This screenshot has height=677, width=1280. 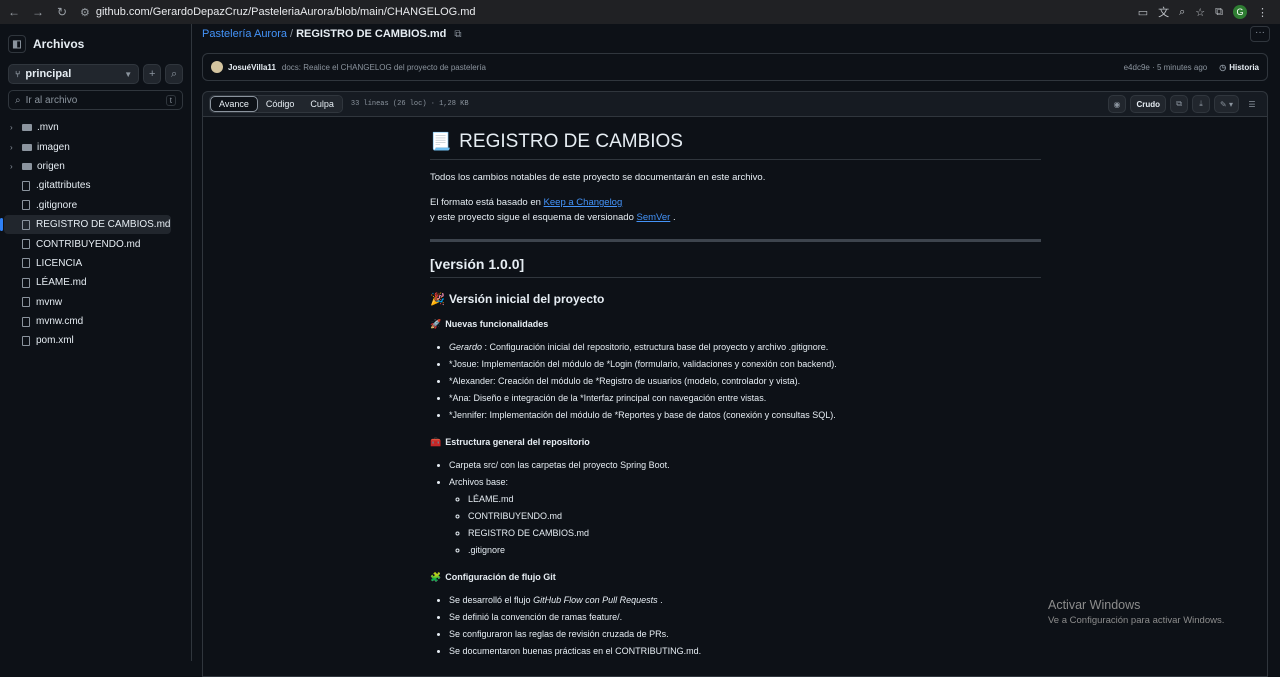 I want to click on tree-item-mvnw-cmd: mvnw.cmd, so click(x=85, y=321).